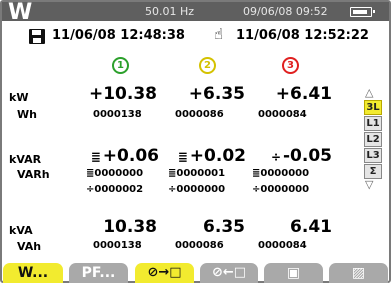  Describe the element at coordinates (369, 92) in the screenshot. I see `scroll-up-icon: △` at that location.